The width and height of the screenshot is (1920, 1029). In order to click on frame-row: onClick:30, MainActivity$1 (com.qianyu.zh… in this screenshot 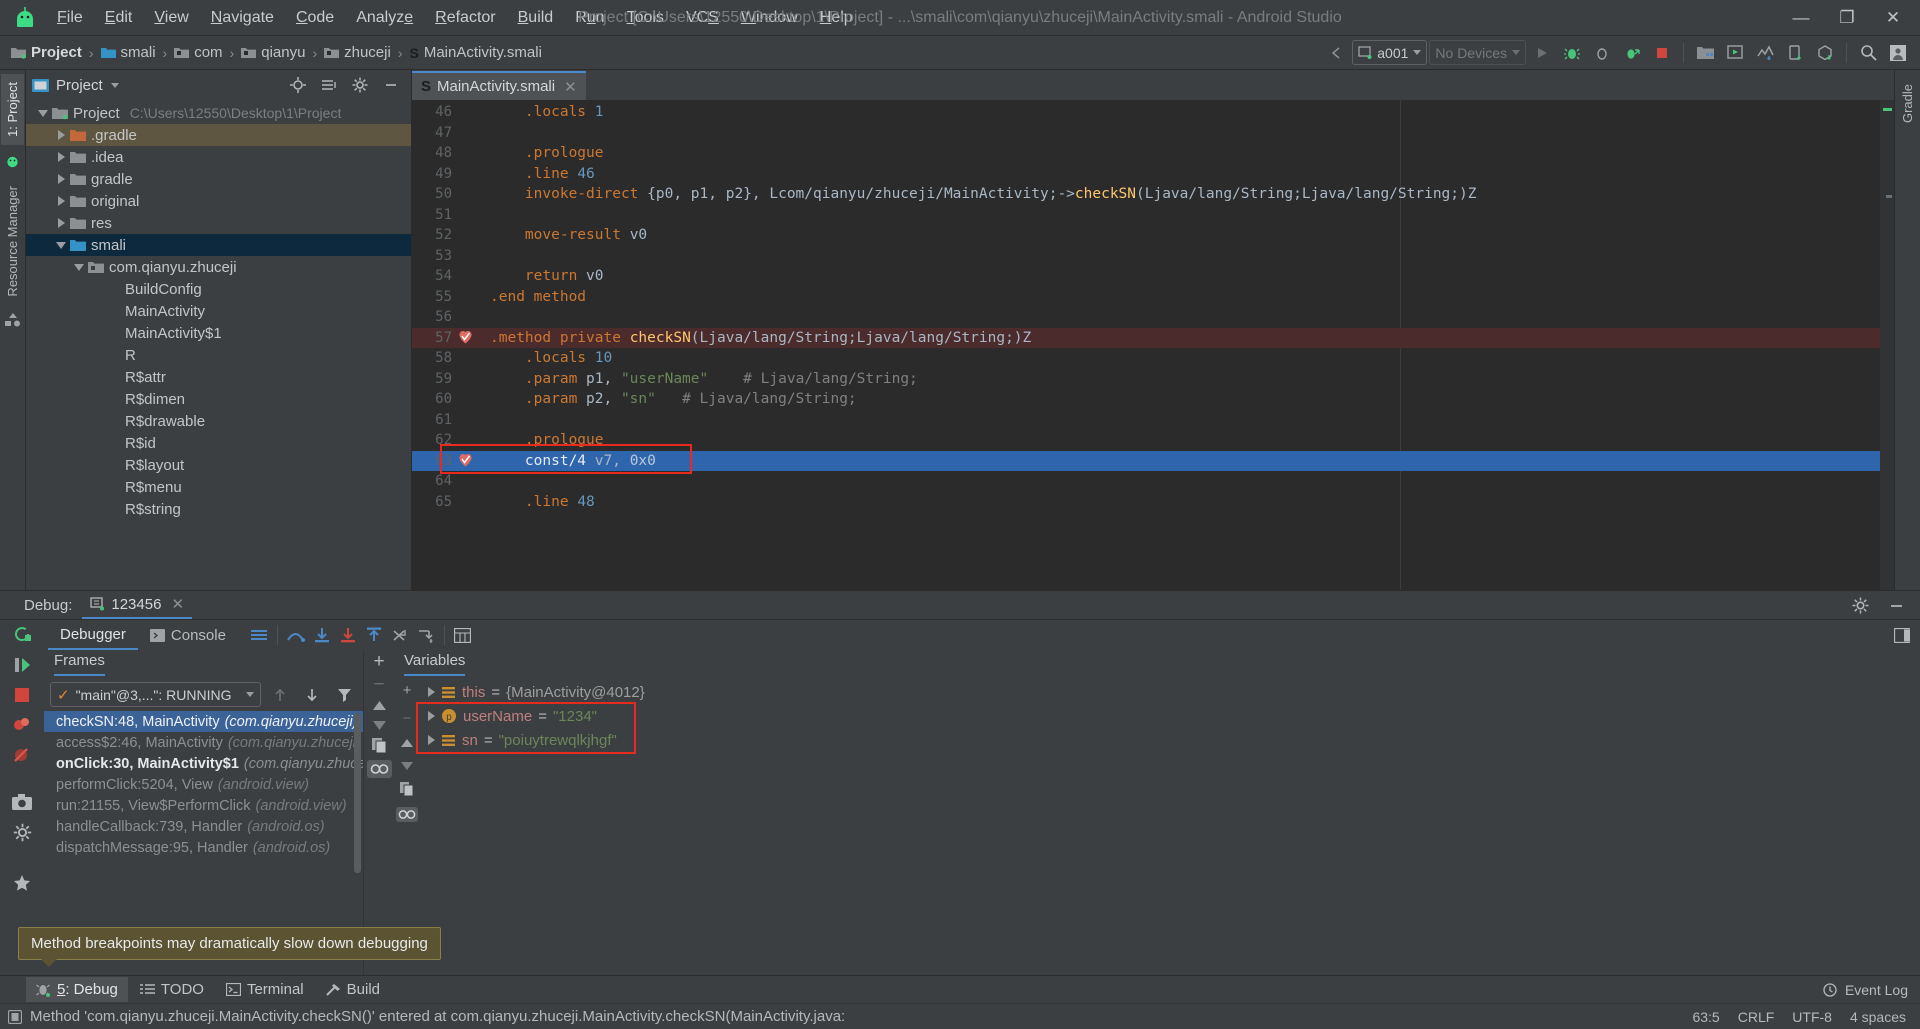, I will do `click(203, 763)`.